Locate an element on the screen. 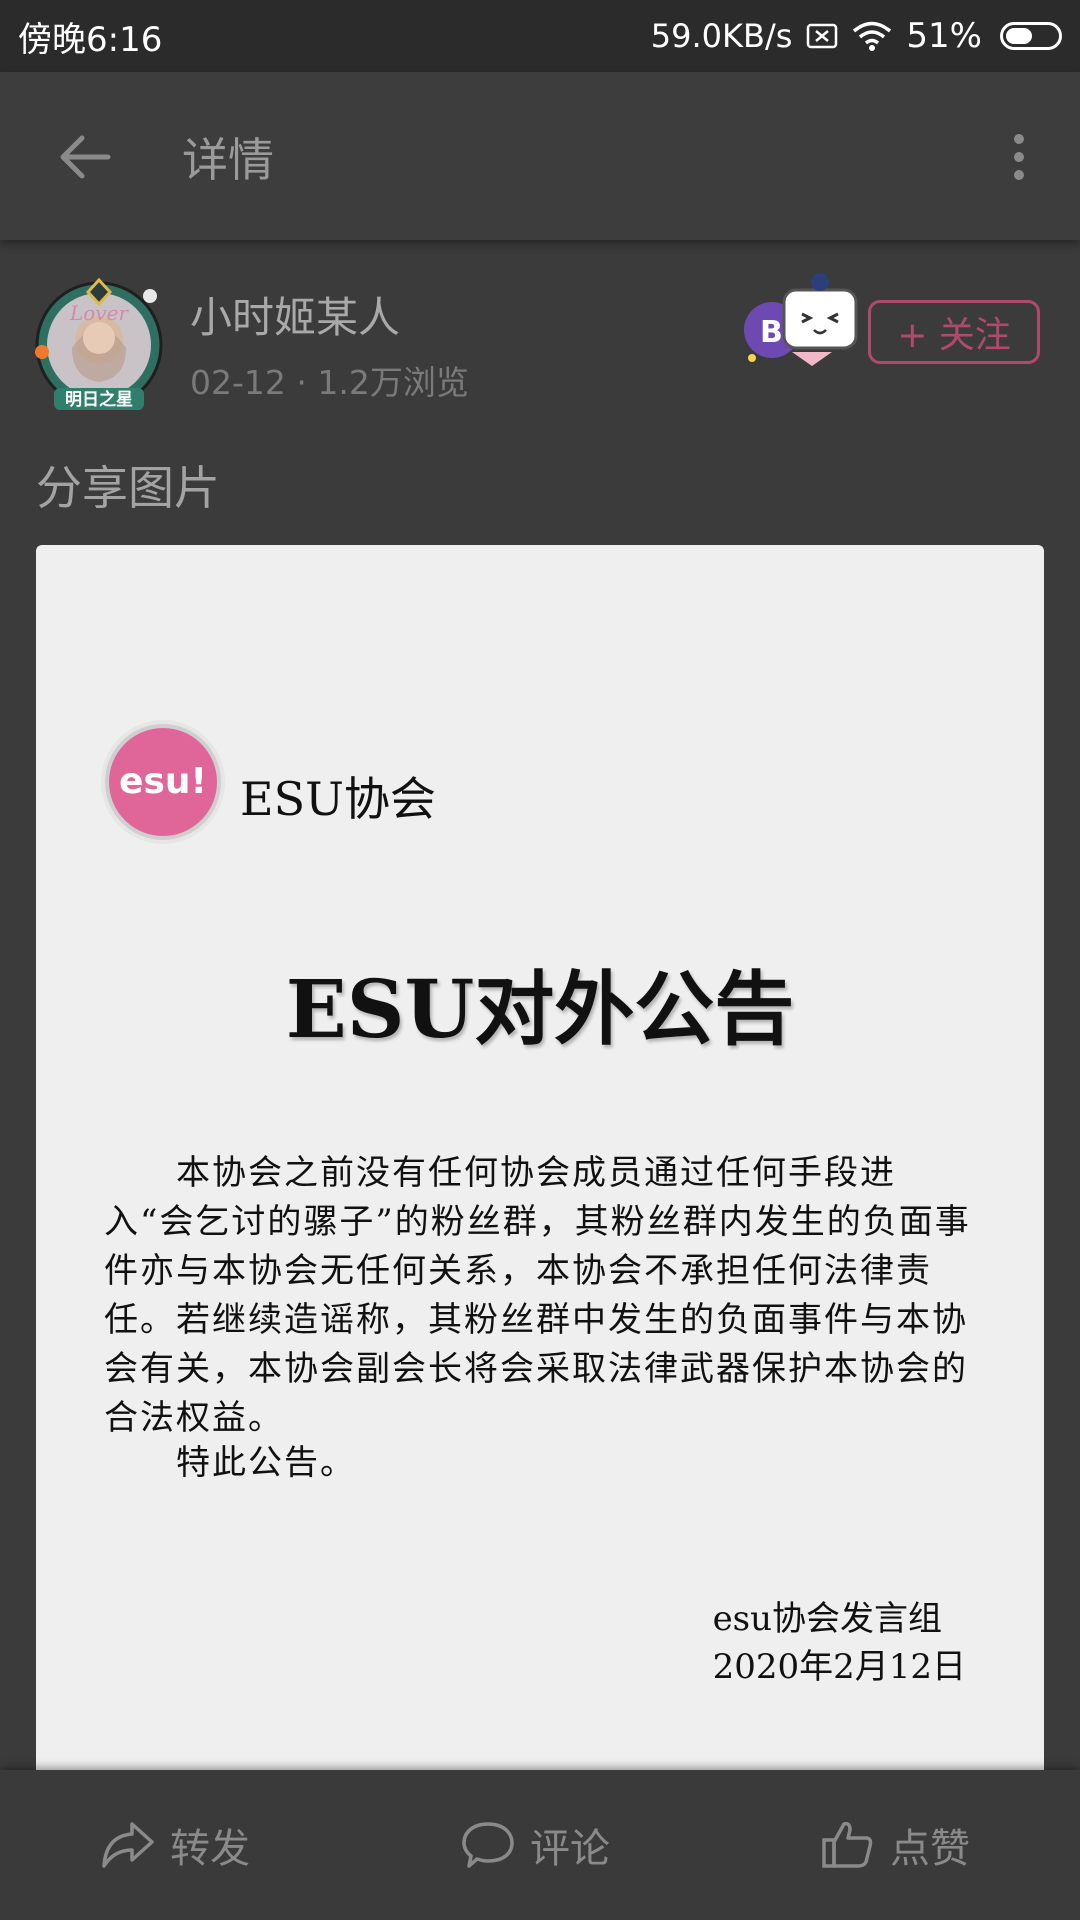 This screenshot has height=1920, width=1080. back-arrow-icon is located at coordinates (85, 157).